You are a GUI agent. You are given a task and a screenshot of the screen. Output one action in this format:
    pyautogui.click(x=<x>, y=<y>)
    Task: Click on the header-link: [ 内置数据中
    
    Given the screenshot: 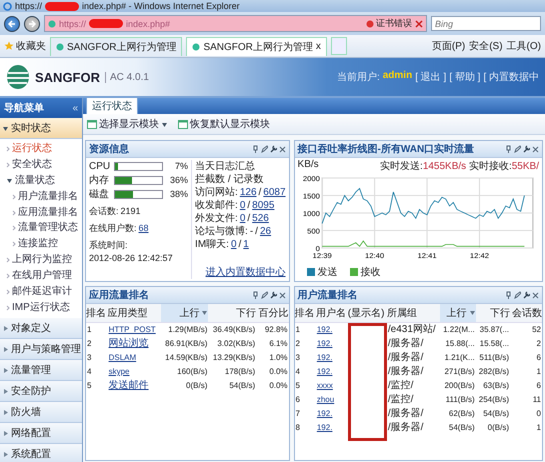 What is the action you would take?
    pyautogui.click(x=511, y=77)
    